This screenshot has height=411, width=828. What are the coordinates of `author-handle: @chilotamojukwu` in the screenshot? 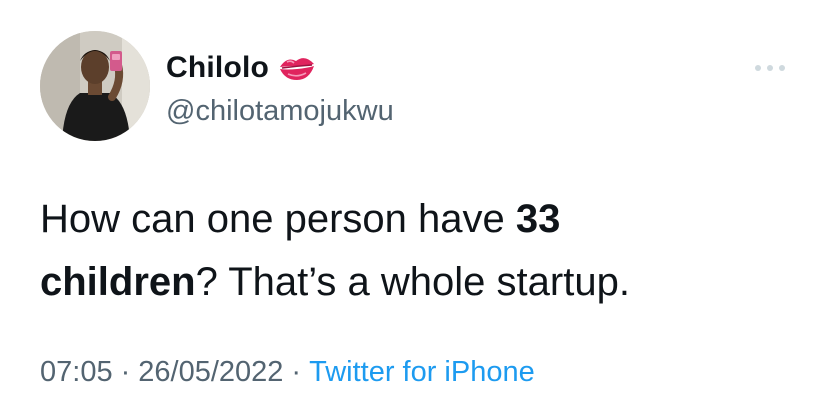 It's located at (280, 111).